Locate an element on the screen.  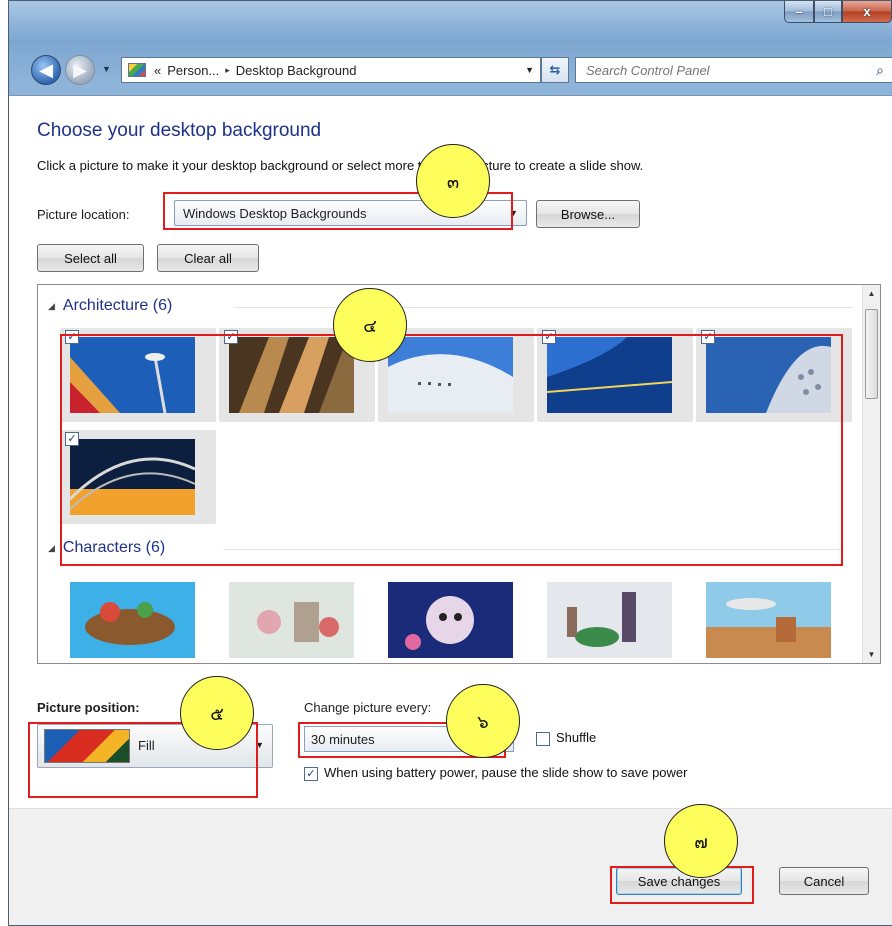
close-button: x is located at coordinates (867, 12).